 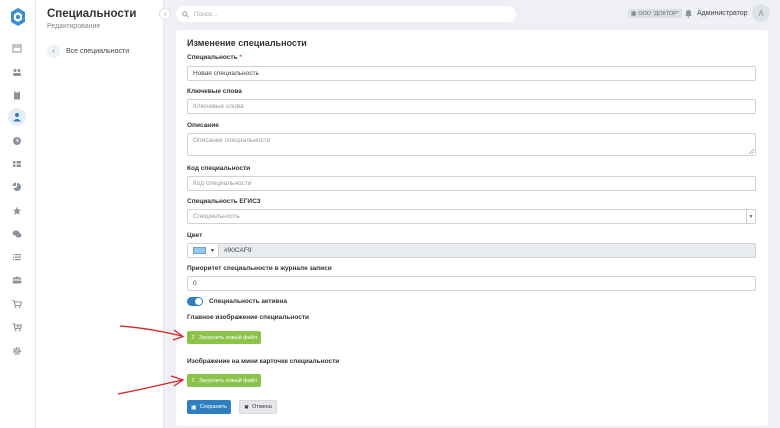 What do you see at coordinates (17, 351) in the screenshot?
I see `gear-icon` at bounding box center [17, 351].